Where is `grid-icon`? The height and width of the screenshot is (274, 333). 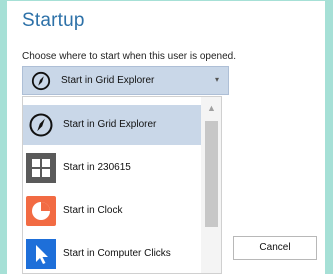
grid-icon is located at coordinates (41, 168).